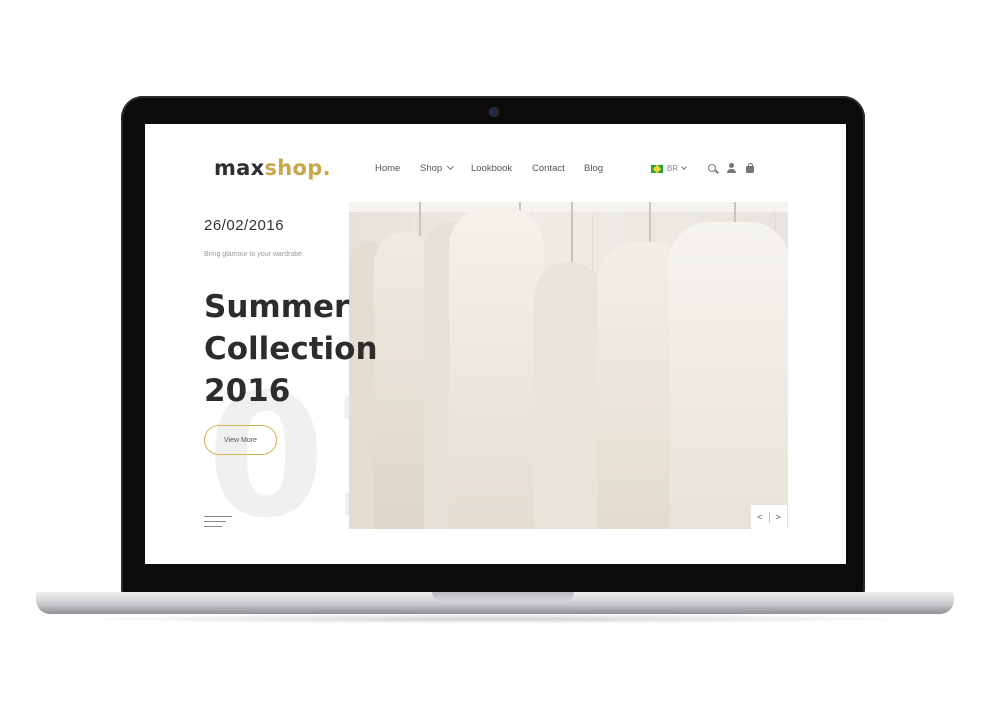 The height and width of the screenshot is (722, 1000). Describe the element at coordinates (240, 440) in the screenshot. I see `view-more-button: View More` at that location.